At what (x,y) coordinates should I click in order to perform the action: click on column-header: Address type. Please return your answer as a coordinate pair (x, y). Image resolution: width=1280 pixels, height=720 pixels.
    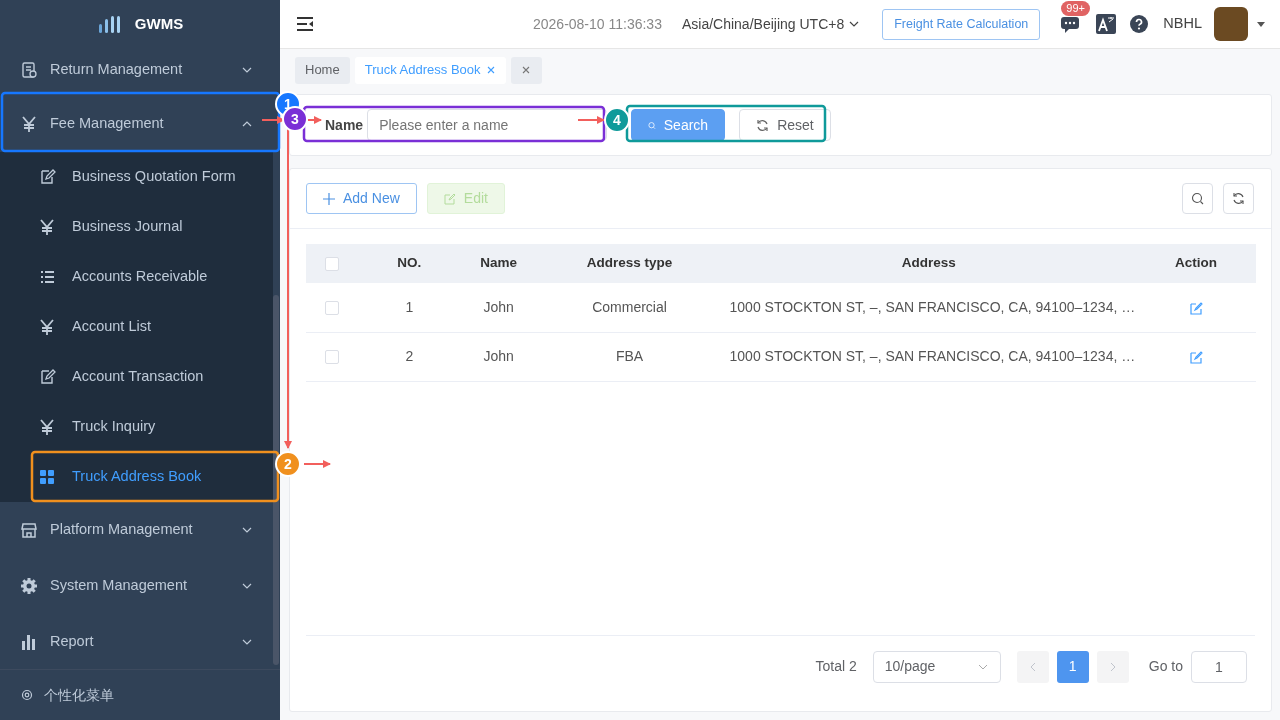
    Looking at the image, I should click on (629, 263).